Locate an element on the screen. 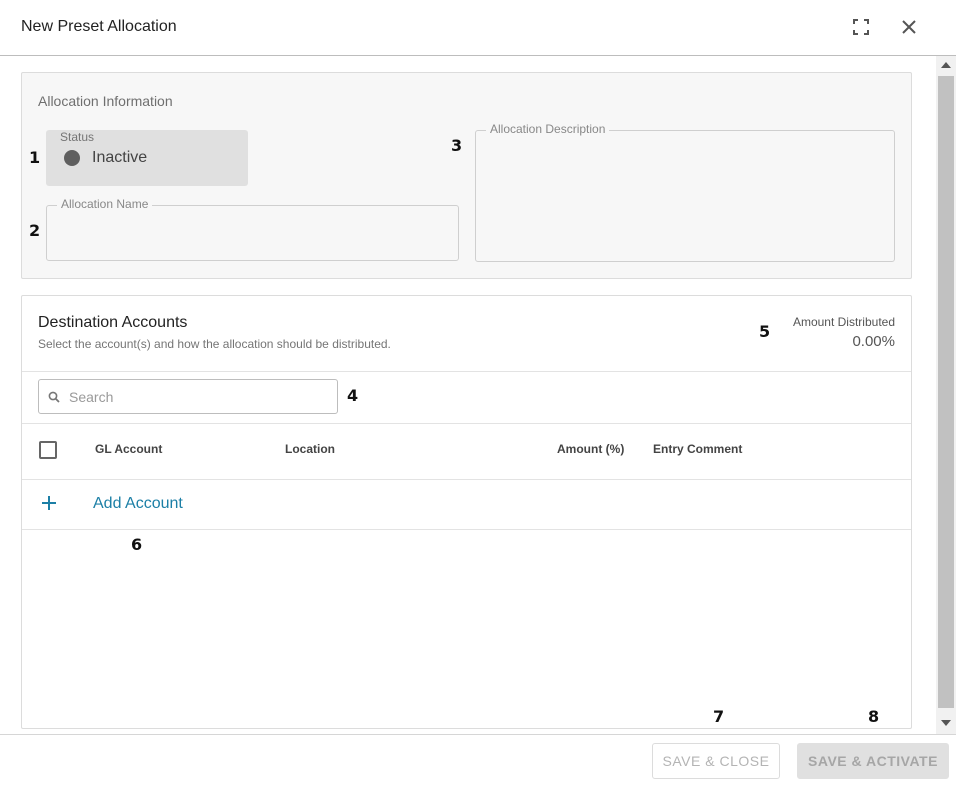 The height and width of the screenshot is (786, 956). allocation-information-title: Allocation Information is located at coordinates (105, 101).